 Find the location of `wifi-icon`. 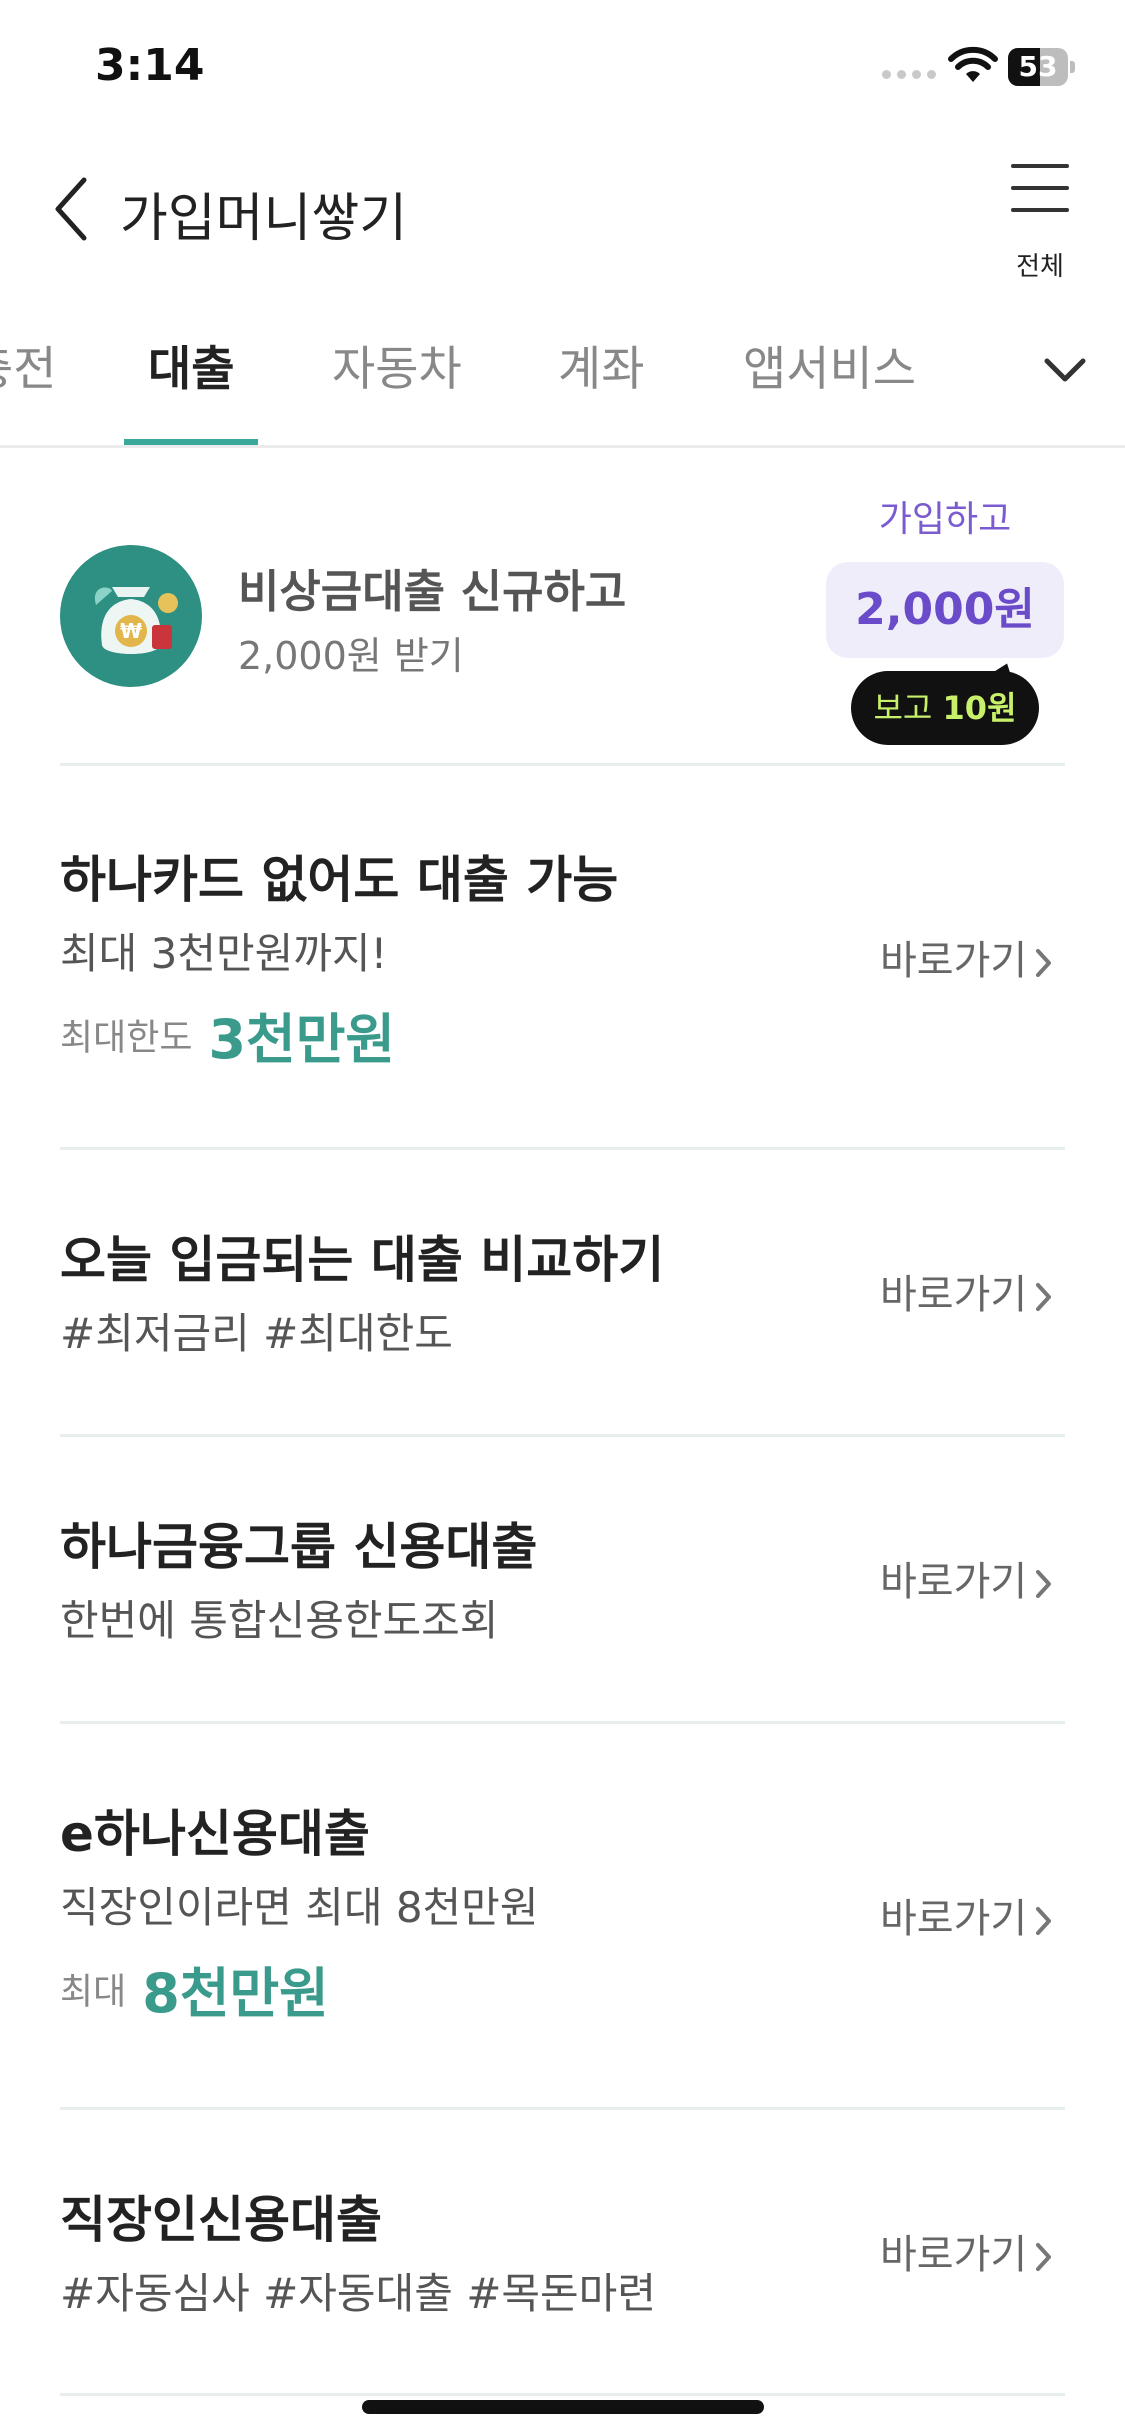

wifi-icon is located at coordinates (973, 64).